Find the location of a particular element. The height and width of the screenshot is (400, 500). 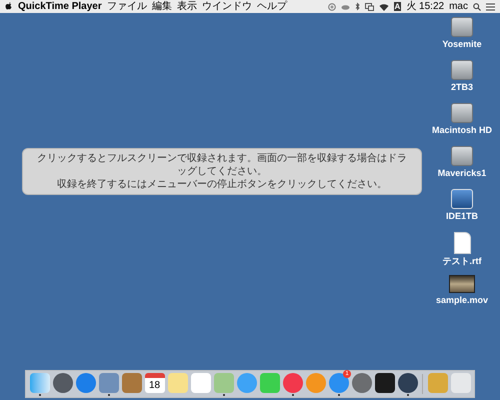

menu-item: ヘルプ is located at coordinates (271, 6).